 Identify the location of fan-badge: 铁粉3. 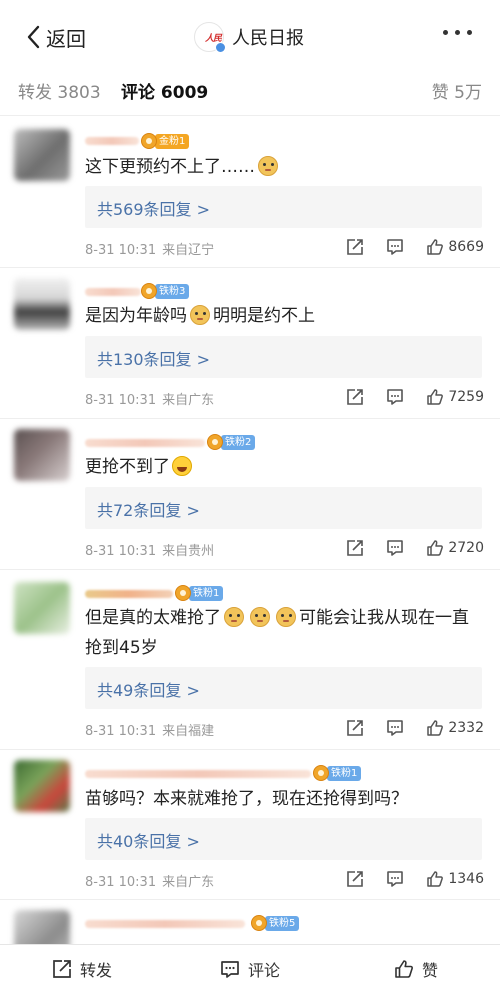
(165, 291).